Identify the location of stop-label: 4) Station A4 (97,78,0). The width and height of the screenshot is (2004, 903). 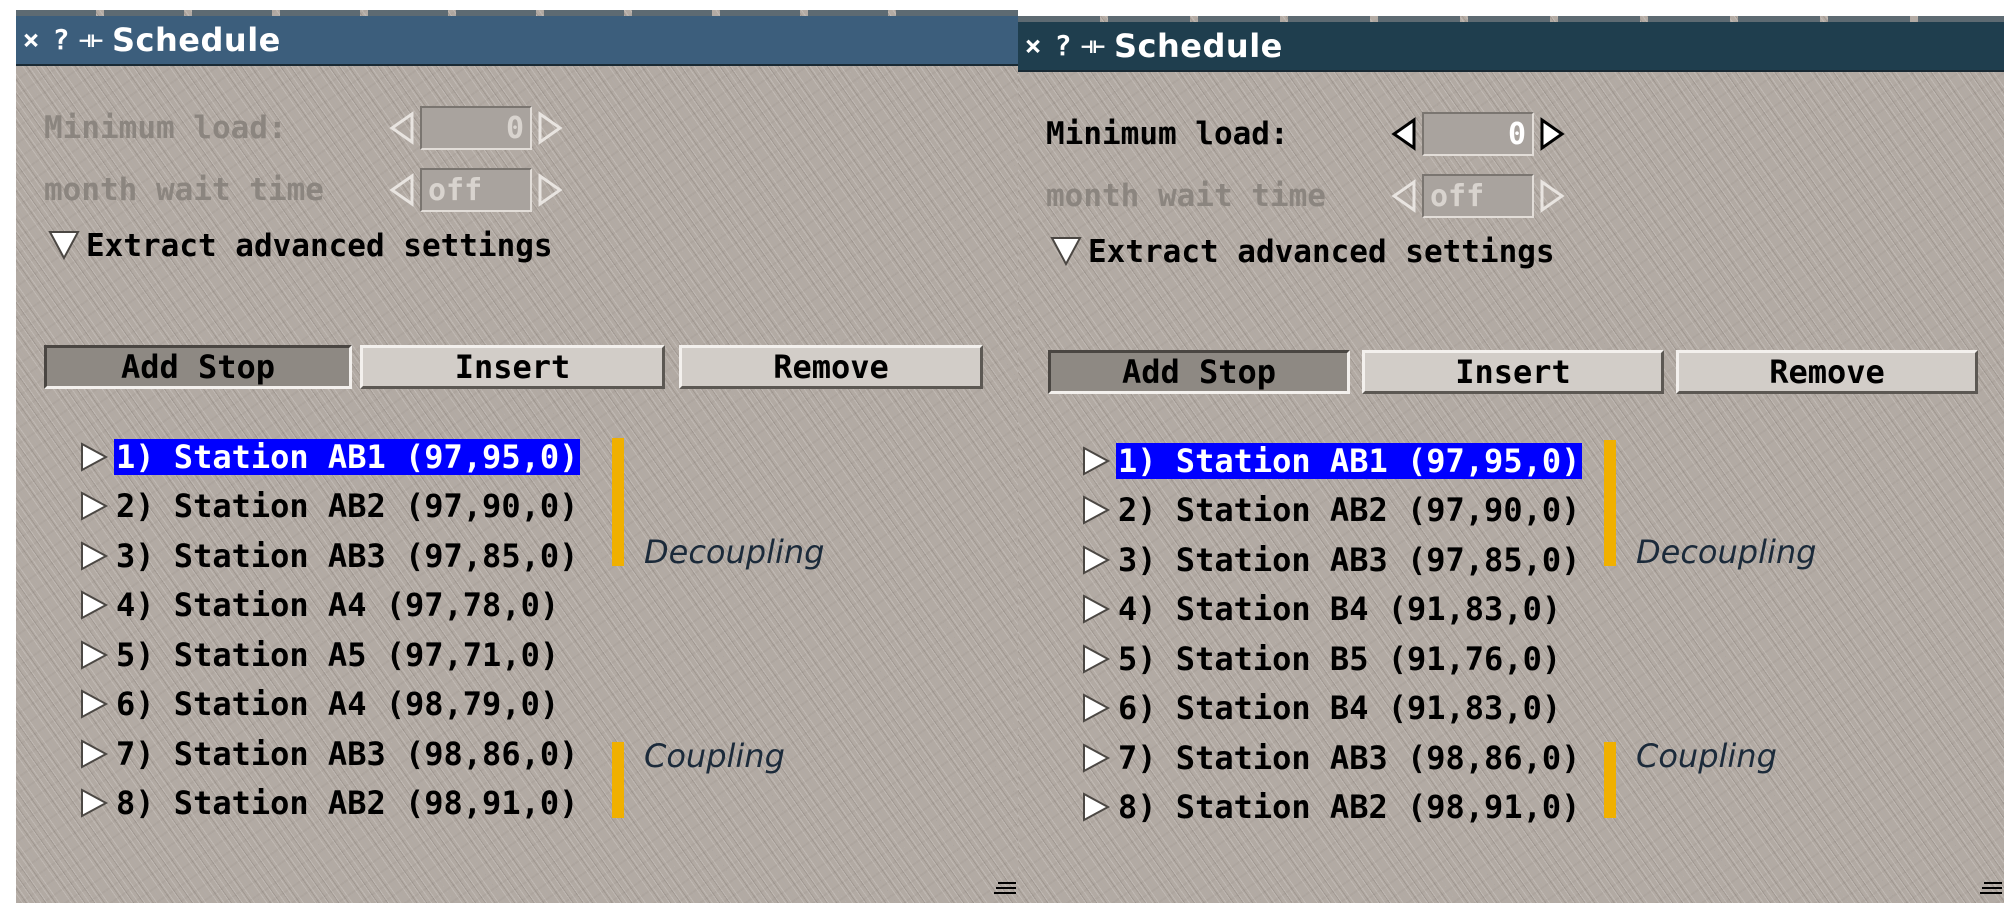
(338, 605).